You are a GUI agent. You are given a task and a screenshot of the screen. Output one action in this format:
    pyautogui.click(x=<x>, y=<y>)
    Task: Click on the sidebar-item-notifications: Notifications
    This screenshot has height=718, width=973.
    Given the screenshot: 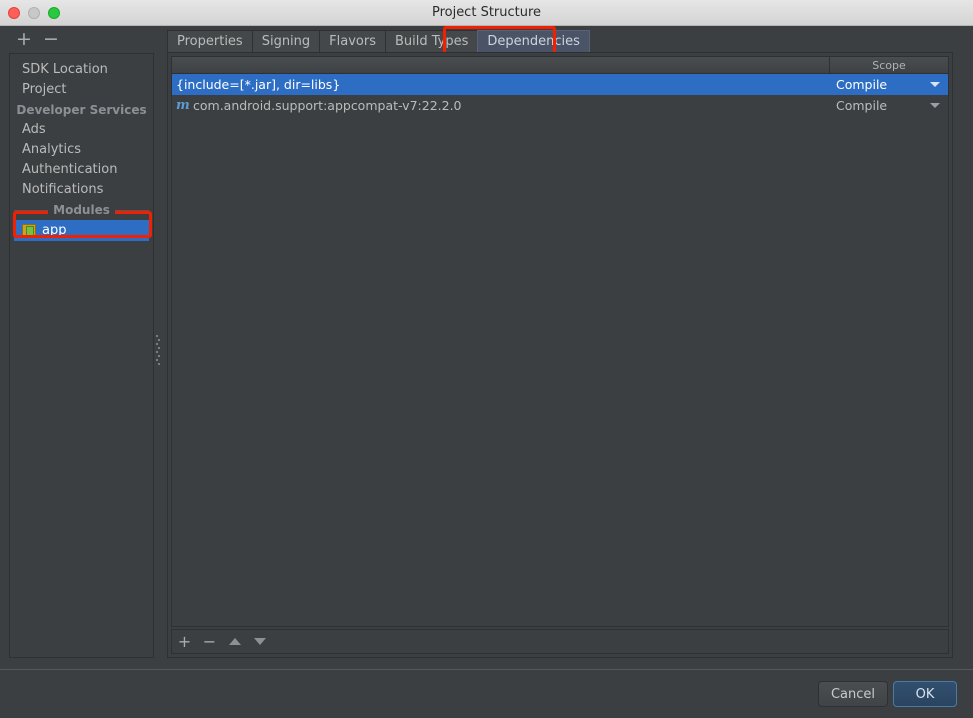 What is the action you would take?
    pyautogui.click(x=81, y=190)
    